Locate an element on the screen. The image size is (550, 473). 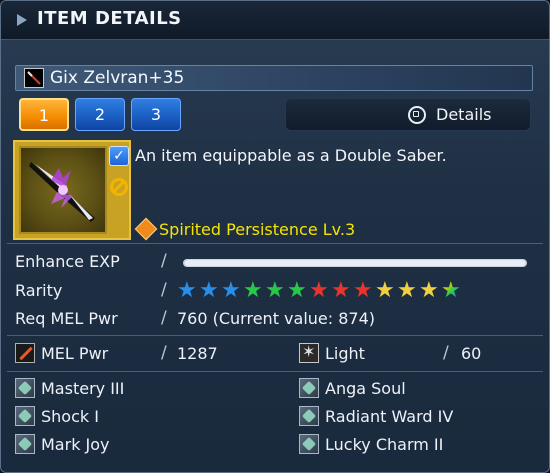
window-title: ITEM DETAILS is located at coordinates (109, 18).